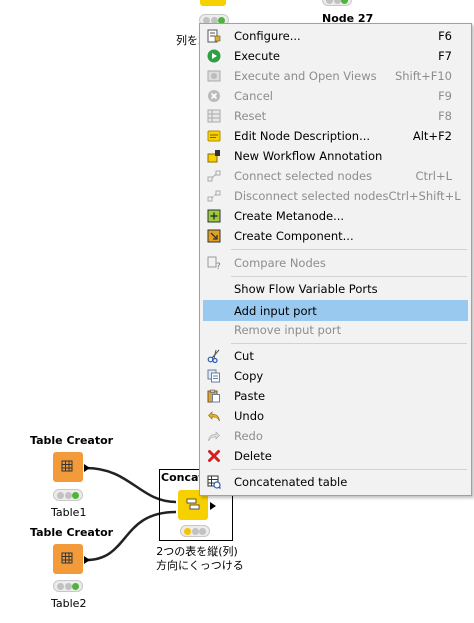 This screenshot has width=474, height=623. What do you see at coordinates (214, 216) in the screenshot?
I see `metanode-icon` at bounding box center [214, 216].